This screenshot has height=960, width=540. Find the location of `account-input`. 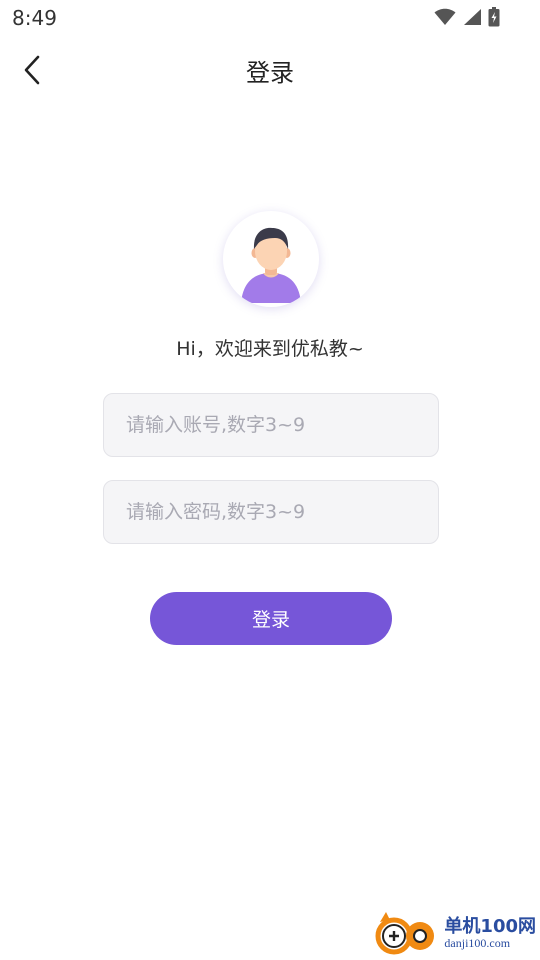

account-input is located at coordinates (271, 425).